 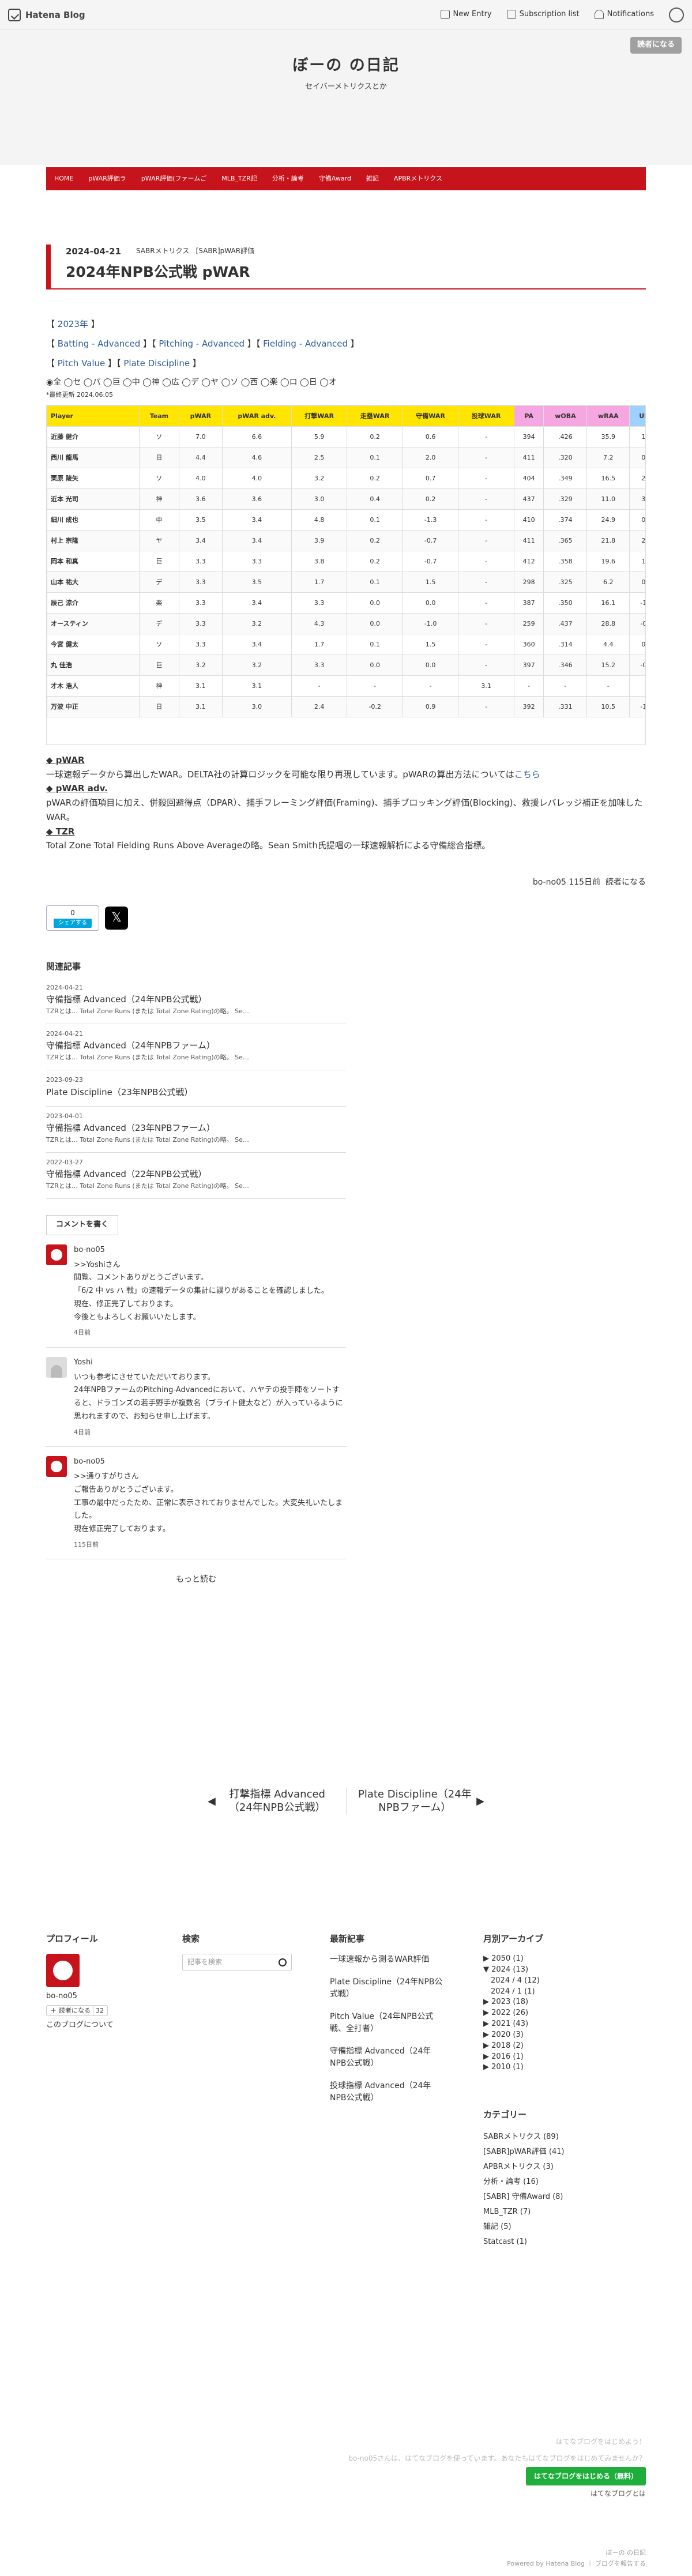 What do you see at coordinates (156, 363) in the screenshot?
I see `plate-discipline-link: Plate Discipline` at bounding box center [156, 363].